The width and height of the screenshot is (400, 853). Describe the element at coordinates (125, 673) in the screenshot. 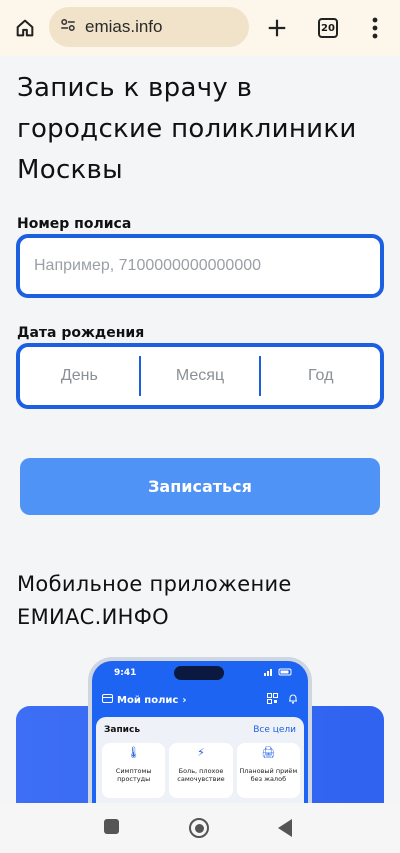

I see `phone-time: 9:41` at that location.